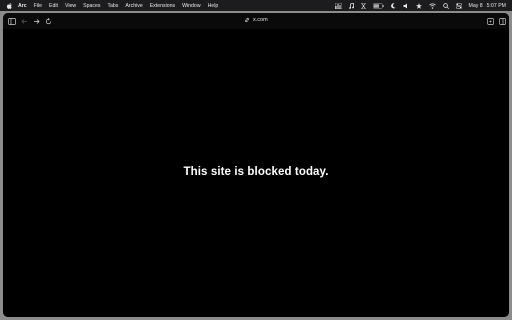  What do you see at coordinates (406, 6) in the screenshot?
I see `volume-icon` at bounding box center [406, 6].